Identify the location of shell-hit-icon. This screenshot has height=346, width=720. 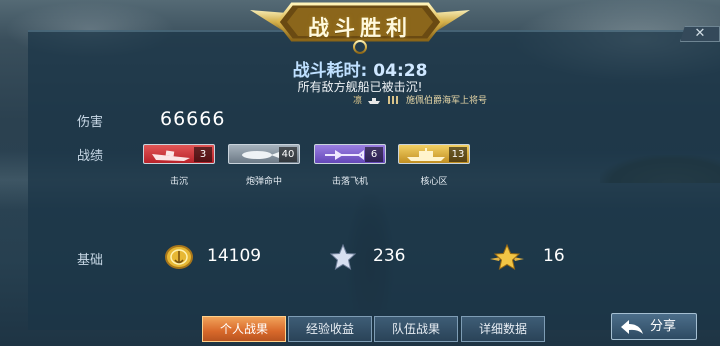
(260, 155).